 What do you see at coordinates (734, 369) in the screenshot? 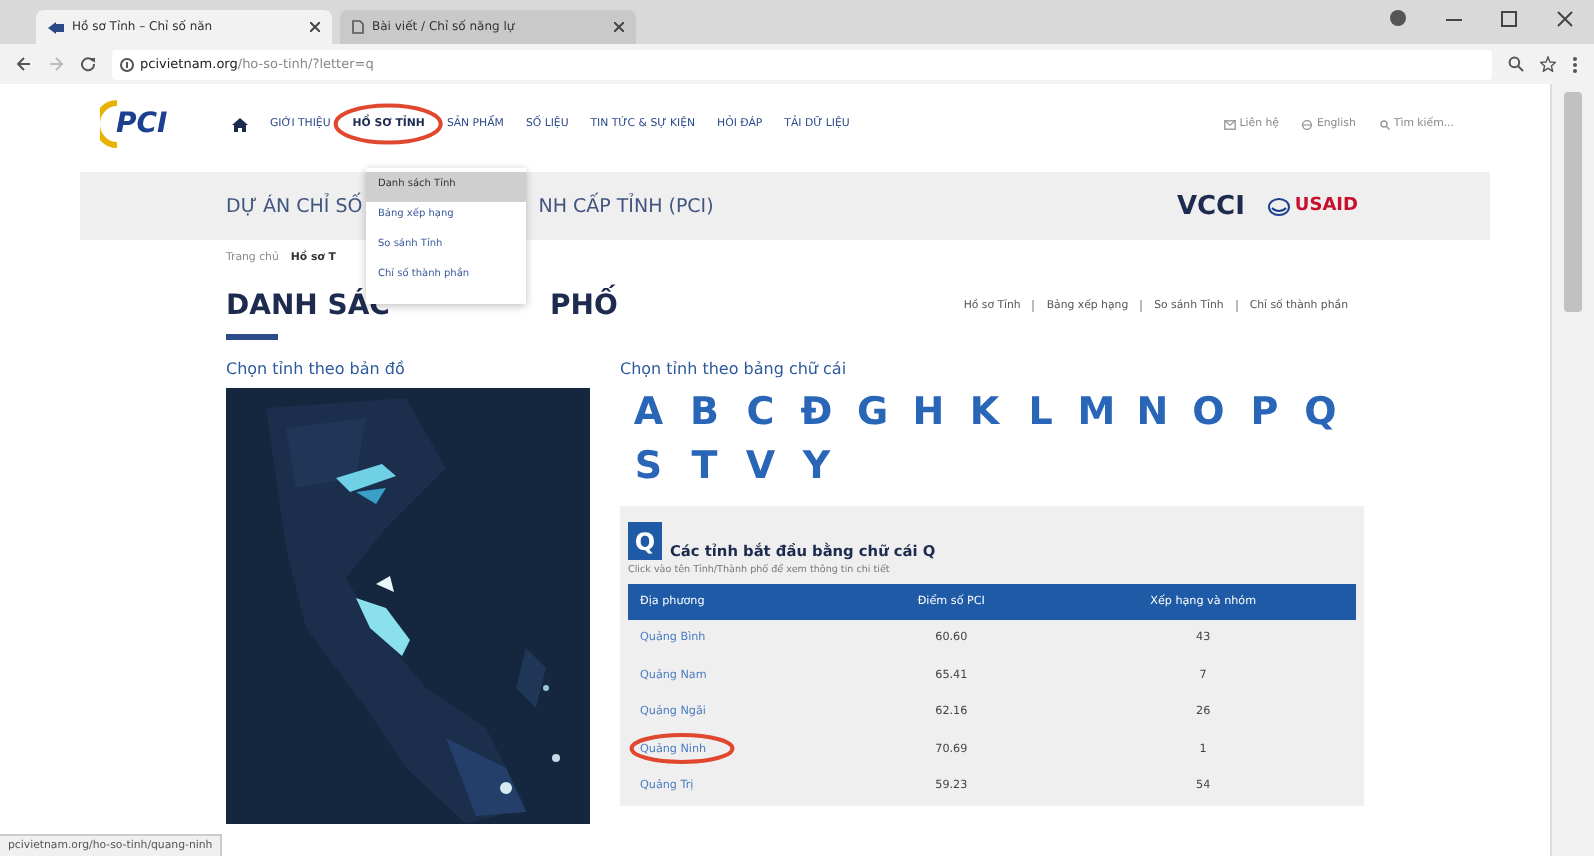
I see `section-heading: Chọn tỉnh theo bảng chữ cái` at bounding box center [734, 369].